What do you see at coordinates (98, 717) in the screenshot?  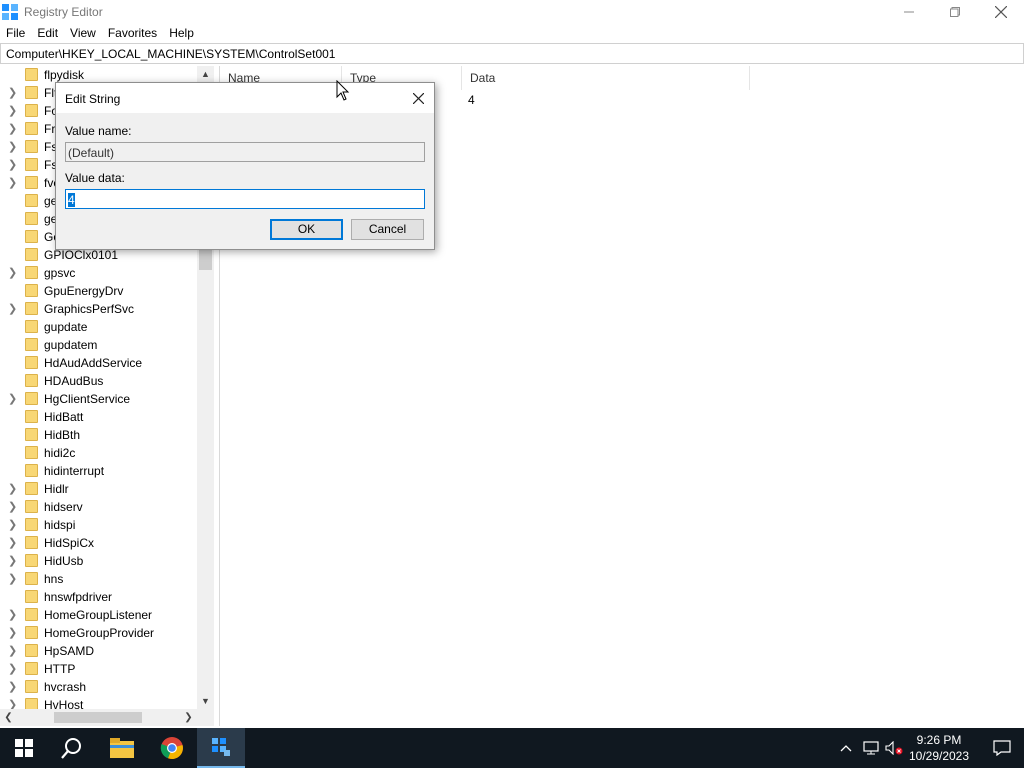 I see `horizontal-scroll-thumb` at bounding box center [98, 717].